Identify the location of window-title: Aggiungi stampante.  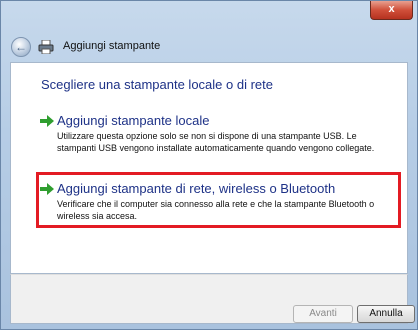
(112, 46).